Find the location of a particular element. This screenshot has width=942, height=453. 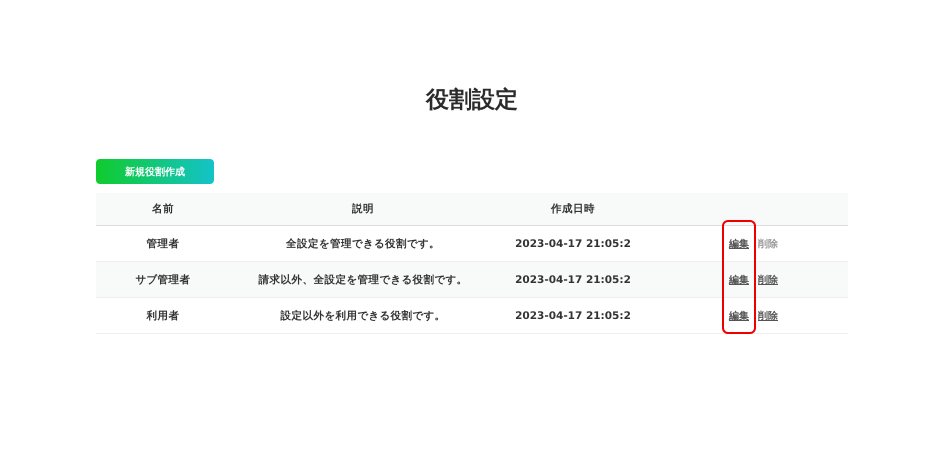

column-header: 作成日時 is located at coordinates (573, 209).